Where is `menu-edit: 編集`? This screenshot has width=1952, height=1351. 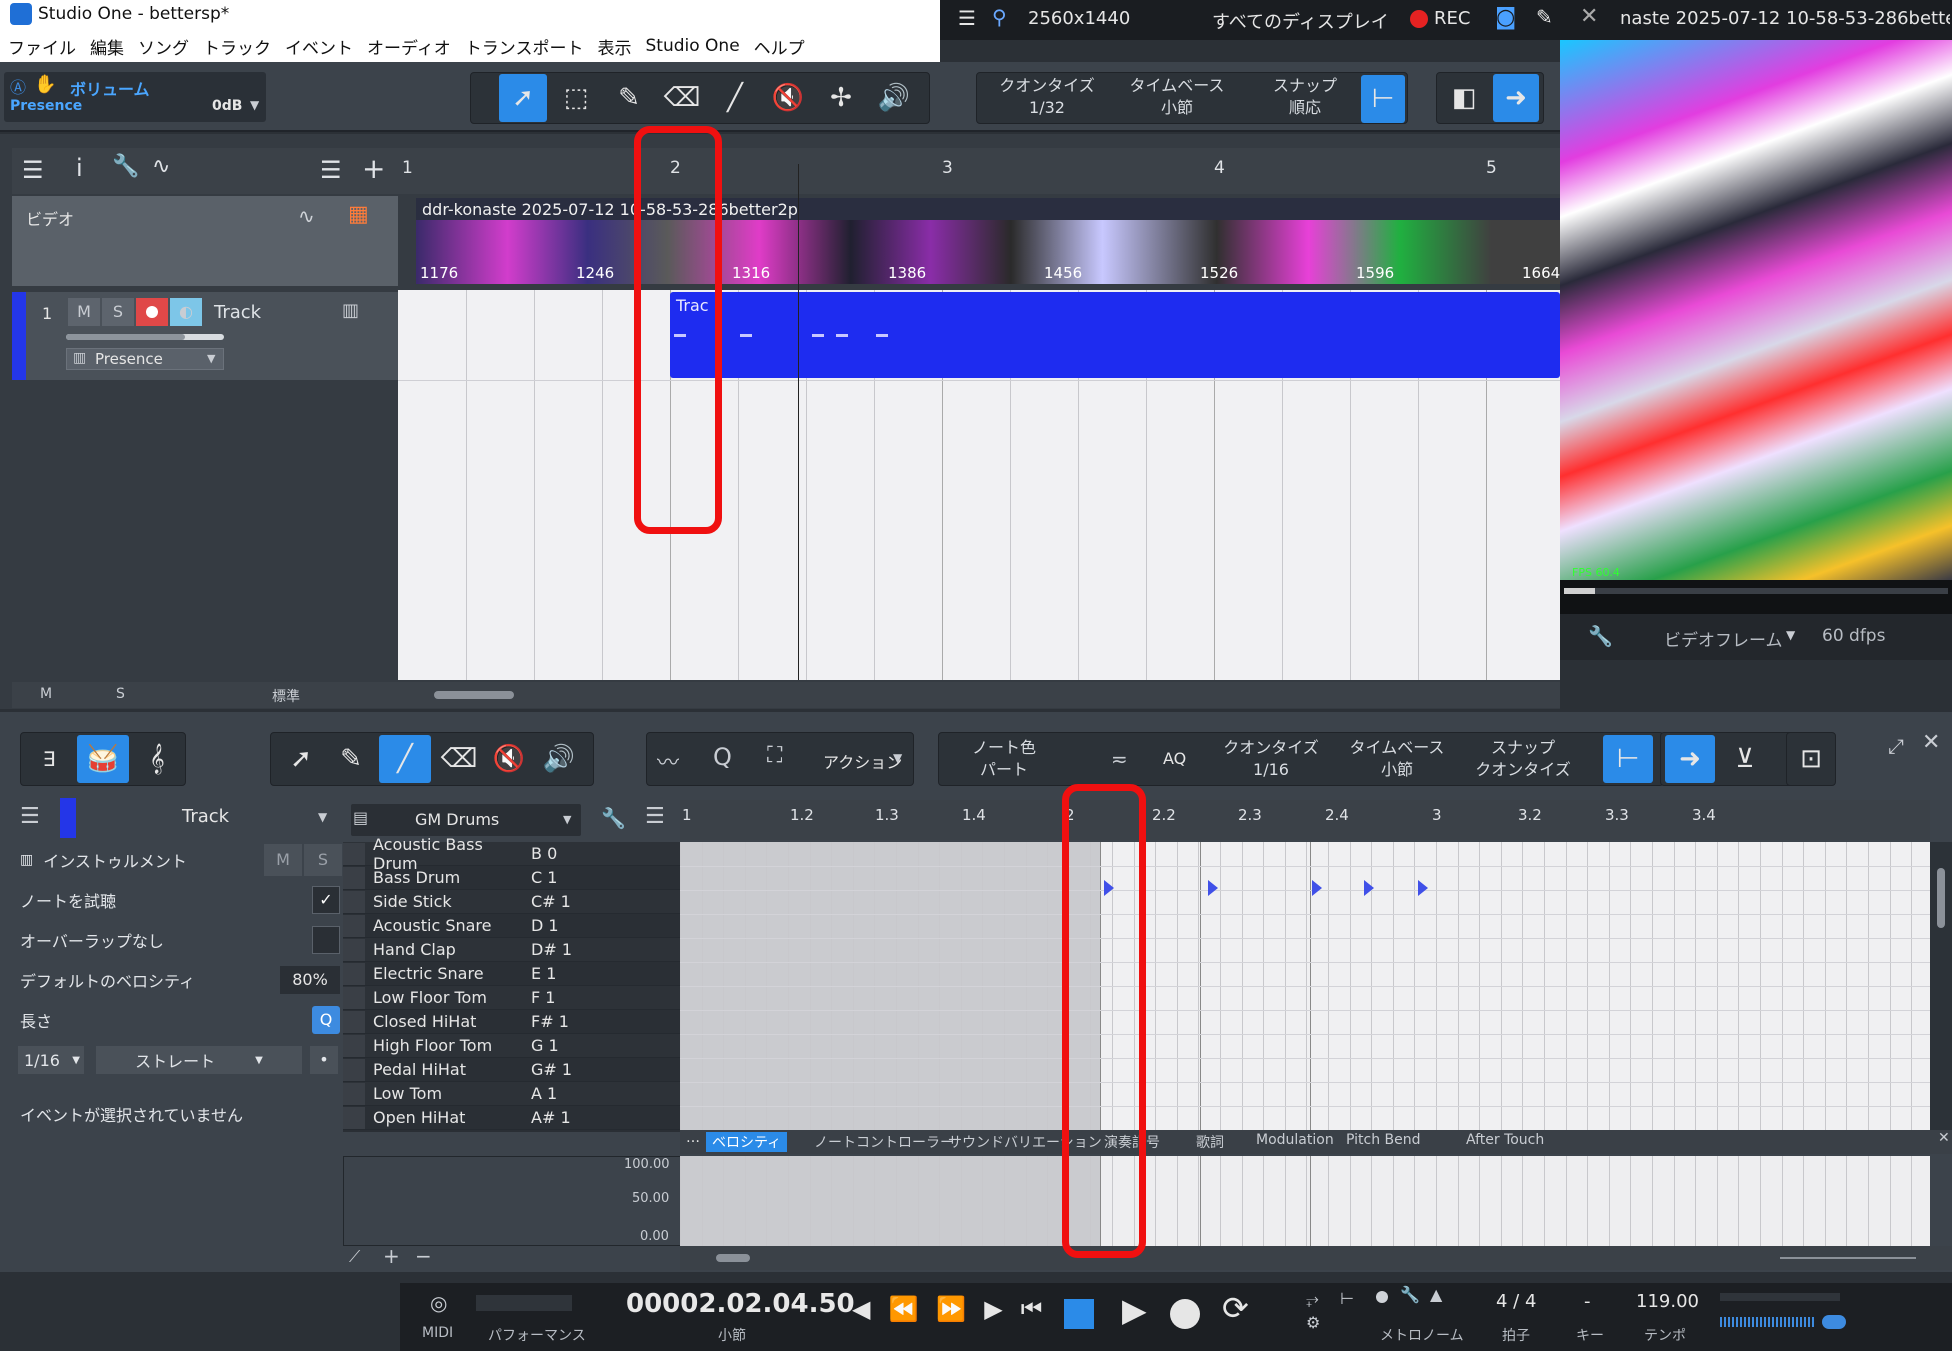 menu-edit: 編集 is located at coordinates (107, 46).